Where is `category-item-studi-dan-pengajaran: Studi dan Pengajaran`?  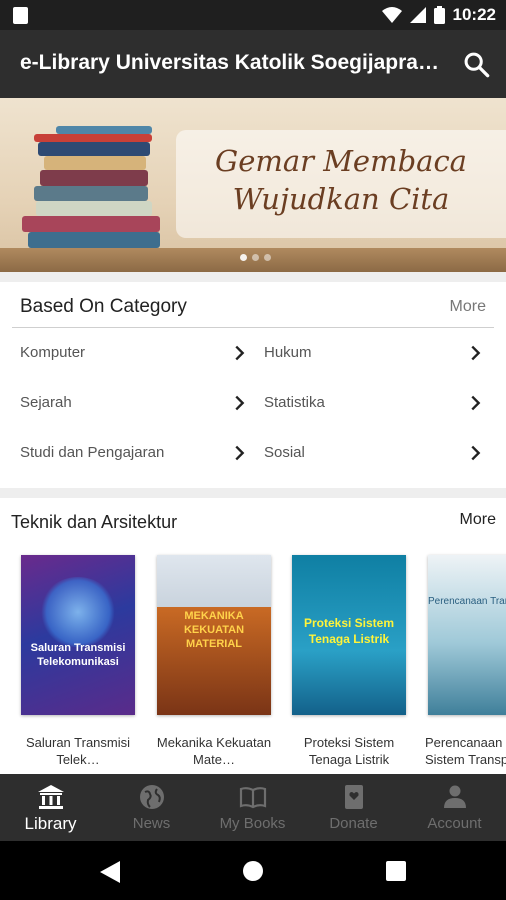 category-item-studi-dan-pengajaran: Studi dan Pengajaran is located at coordinates (135, 453).